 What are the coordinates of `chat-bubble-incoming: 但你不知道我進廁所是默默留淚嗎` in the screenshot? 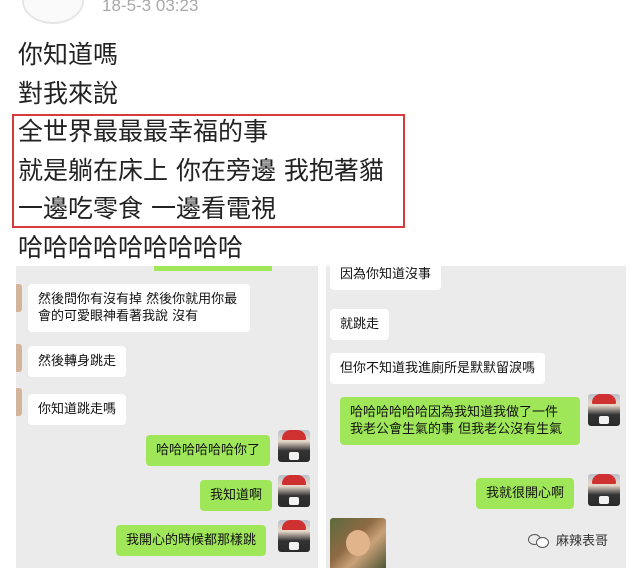 It's located at (438, 368).